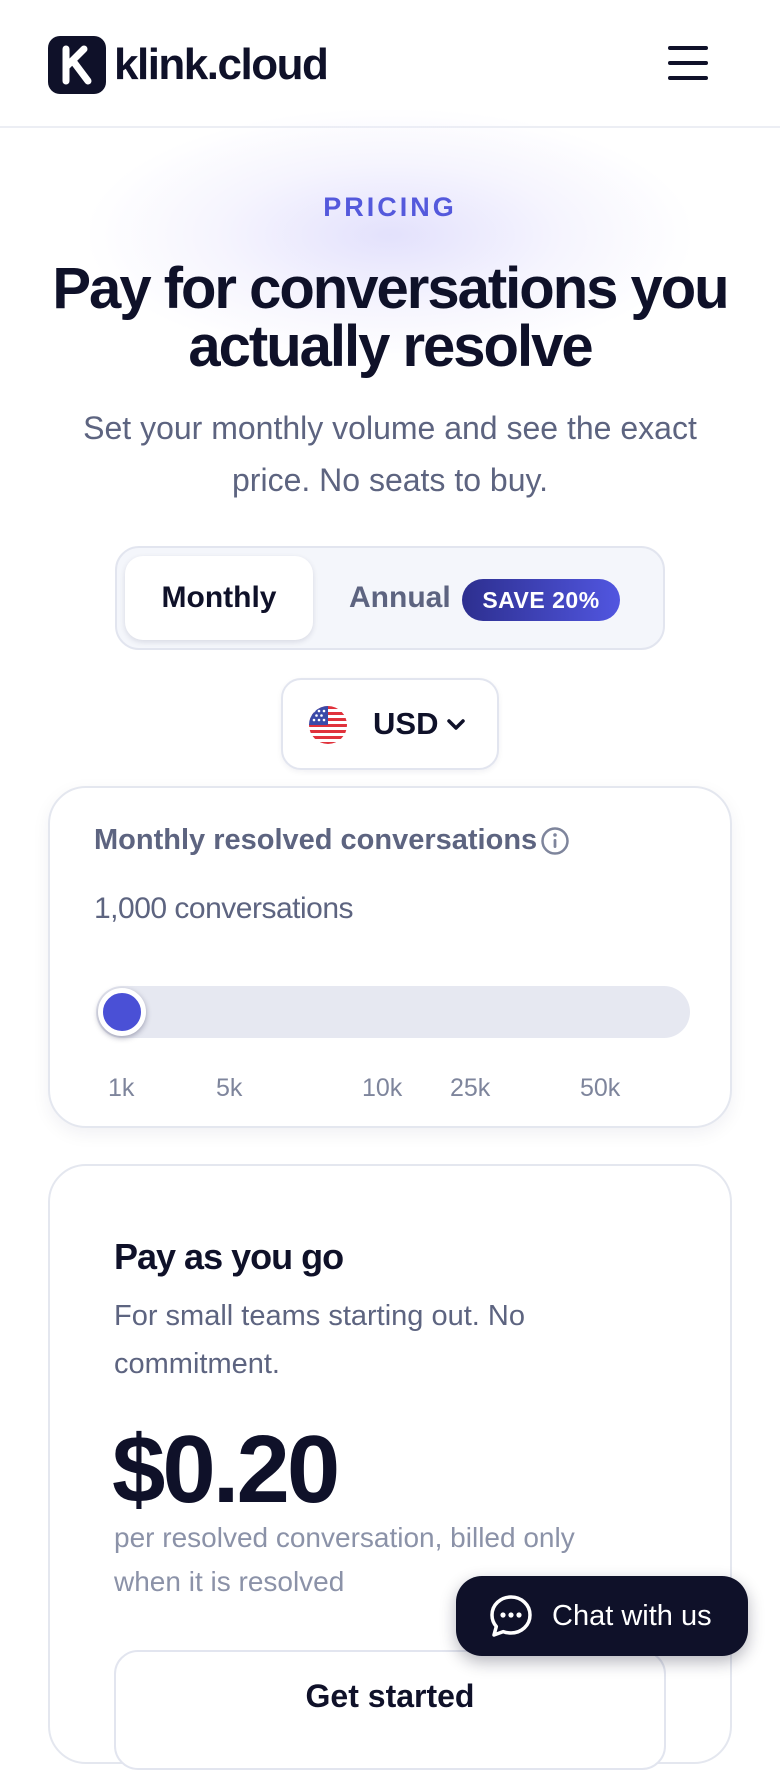  I want to click on brand-name: klink.cloud, so click(221, 65).